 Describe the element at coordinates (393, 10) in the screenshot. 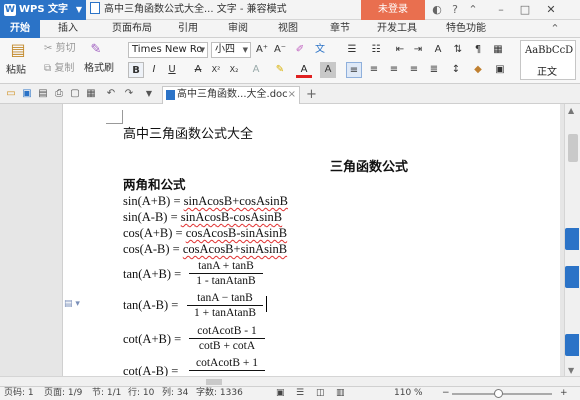

I see `login-button: 未登录` at that location.